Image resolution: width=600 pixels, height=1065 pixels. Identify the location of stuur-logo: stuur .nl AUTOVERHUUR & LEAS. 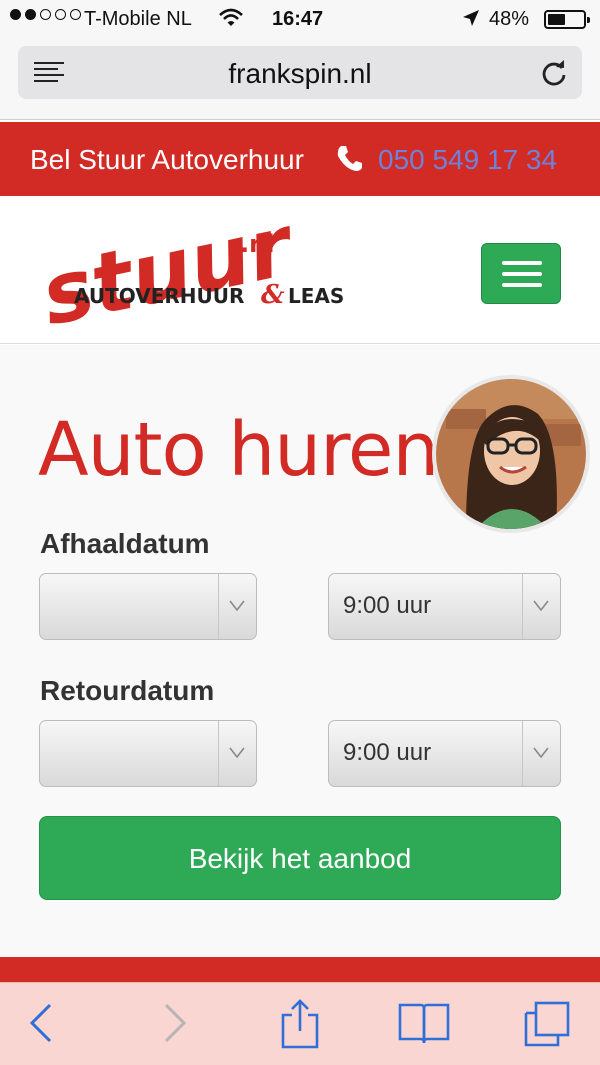
(195, 270).